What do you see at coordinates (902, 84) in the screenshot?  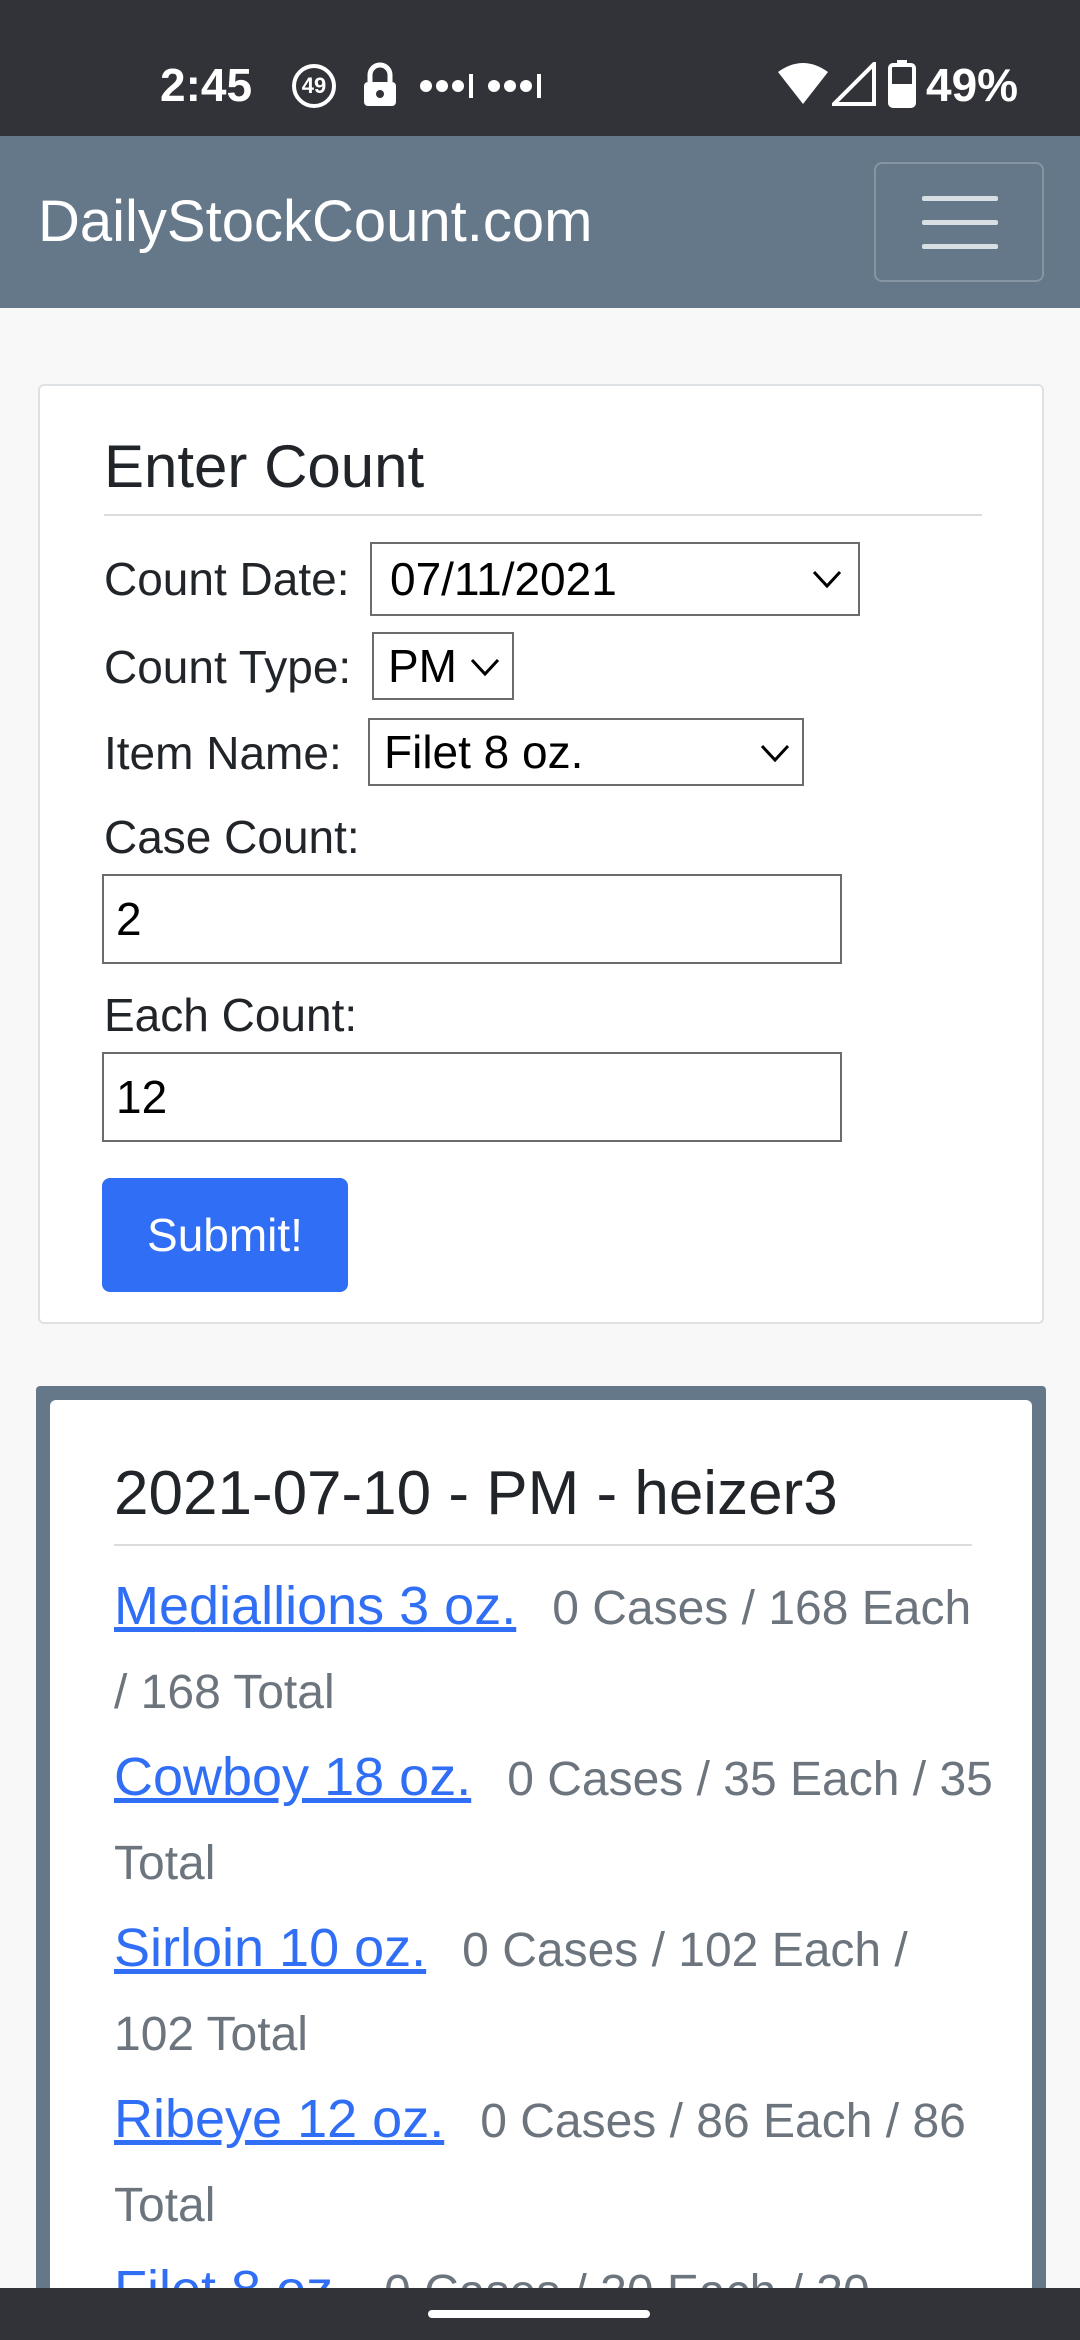 I see `battery-icon` at bounding box center [902, 84].